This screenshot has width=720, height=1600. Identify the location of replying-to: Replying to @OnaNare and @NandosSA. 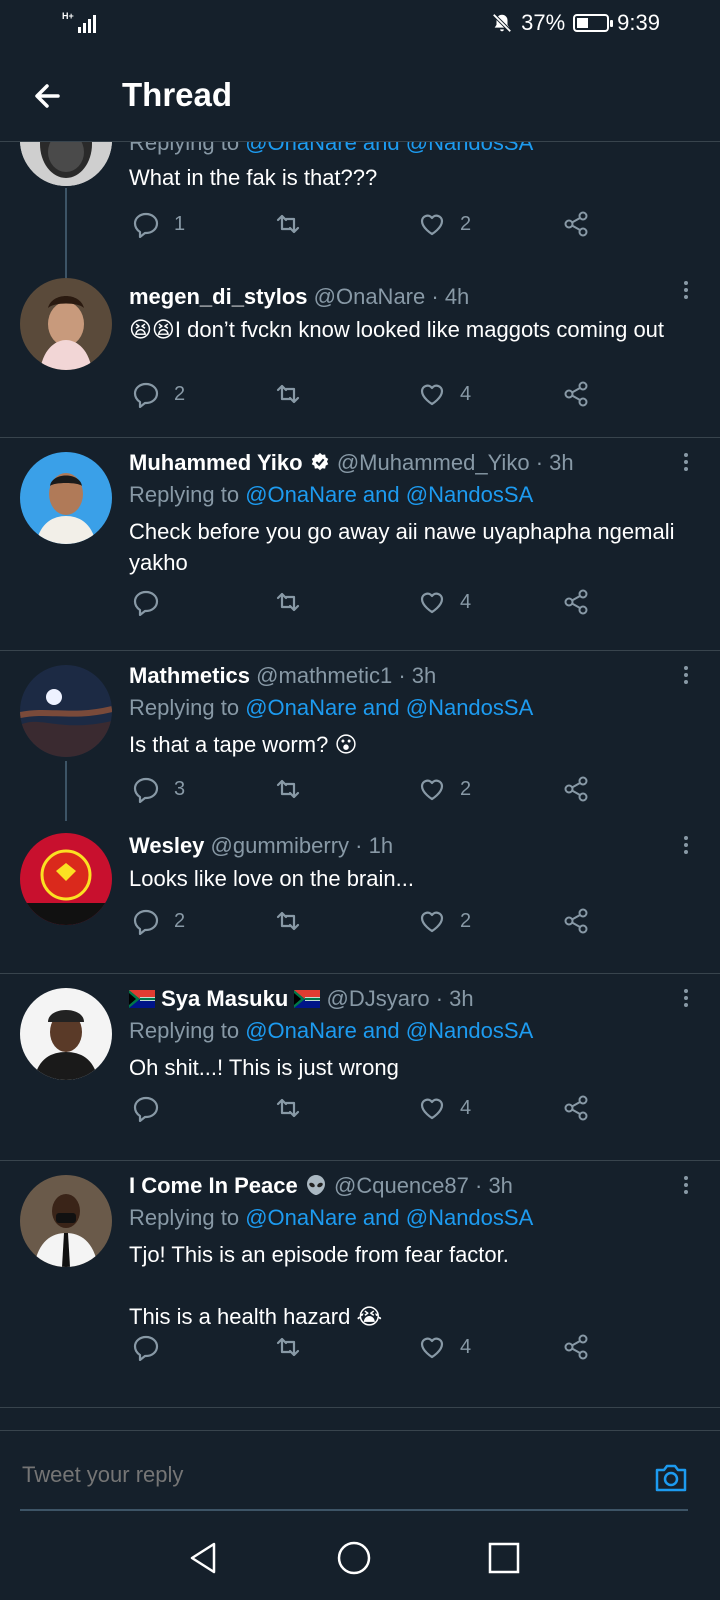
(331, 1218).